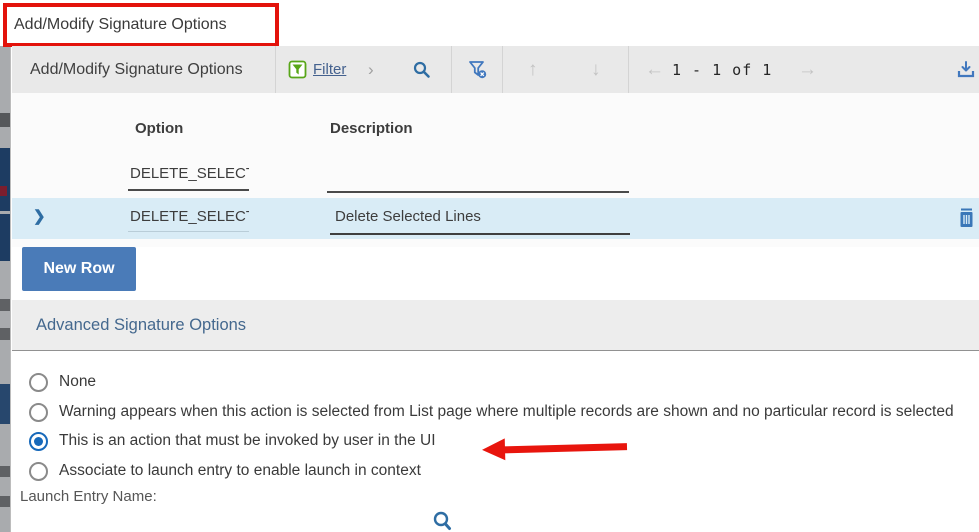 This screenshot has height=532, width=979. I want to click on option-cell: DELETE_SELECT, so click(189, 216).